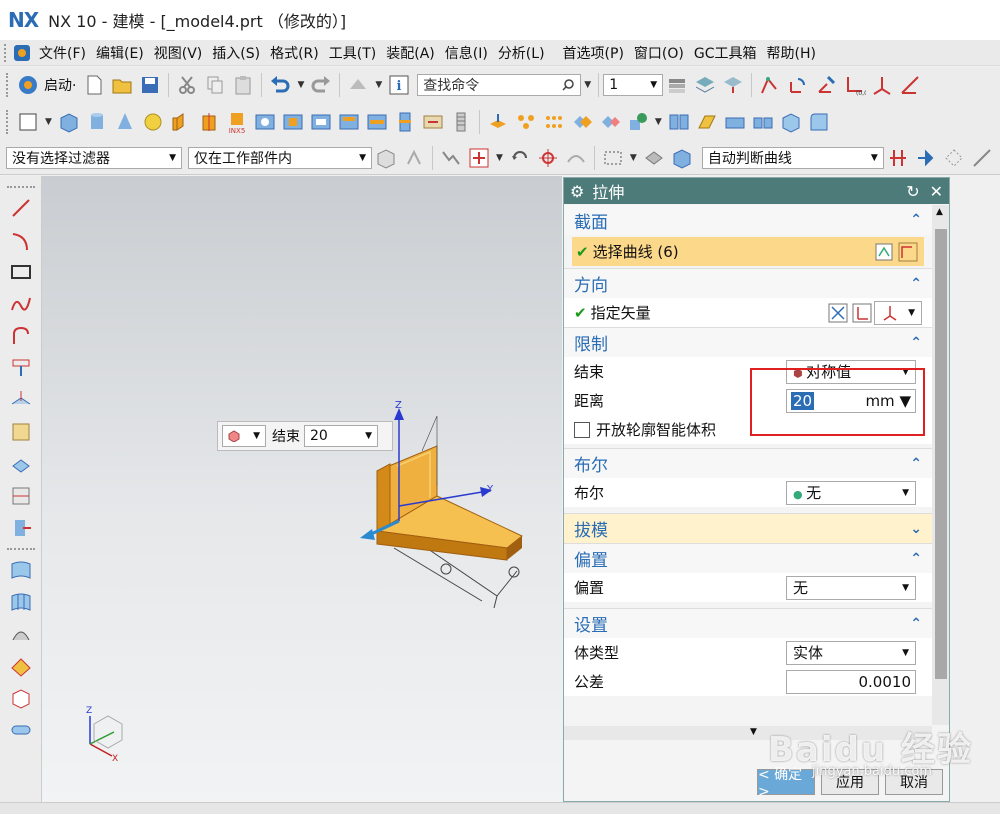 This screenshot has height=814, width=1000. I want to click on limits-group-header: 限制 ⌃, so click(748, 342).